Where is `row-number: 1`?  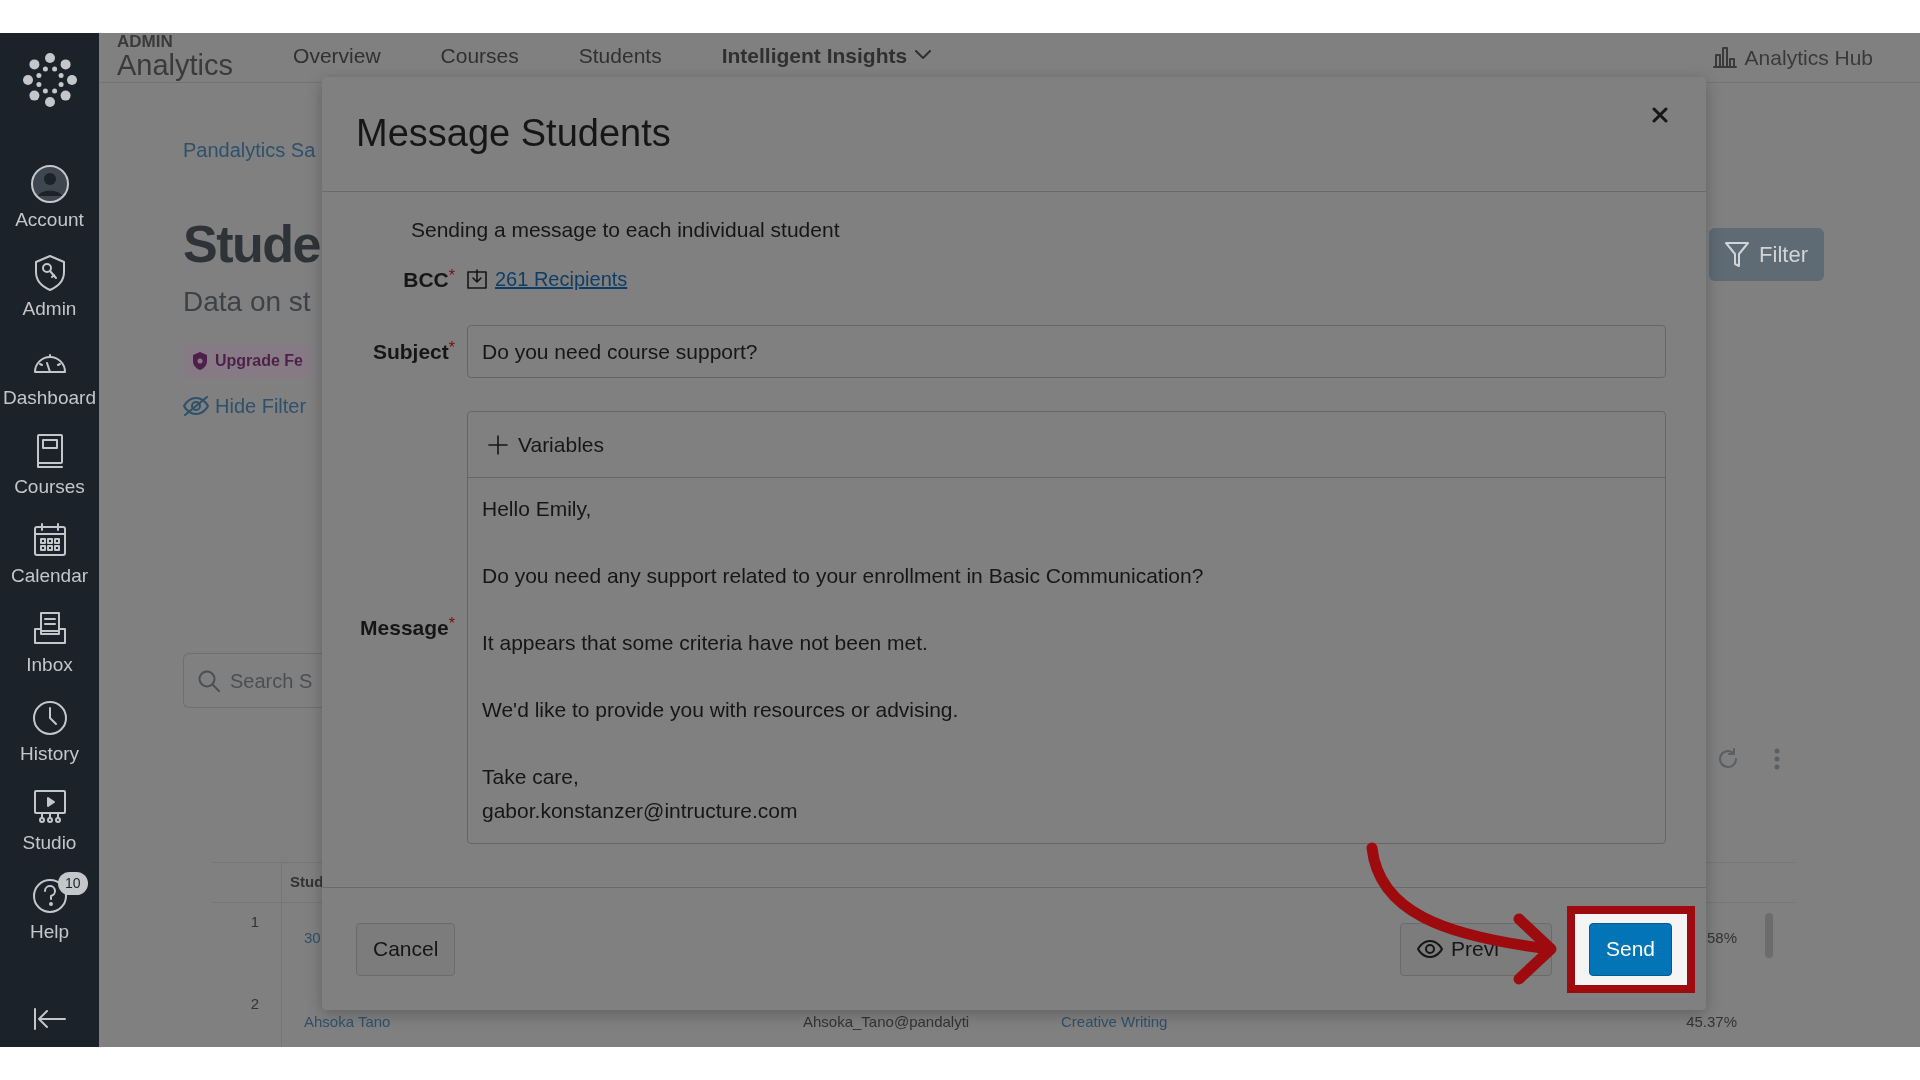
row-number: 1 is located at coordinates (254, 921).